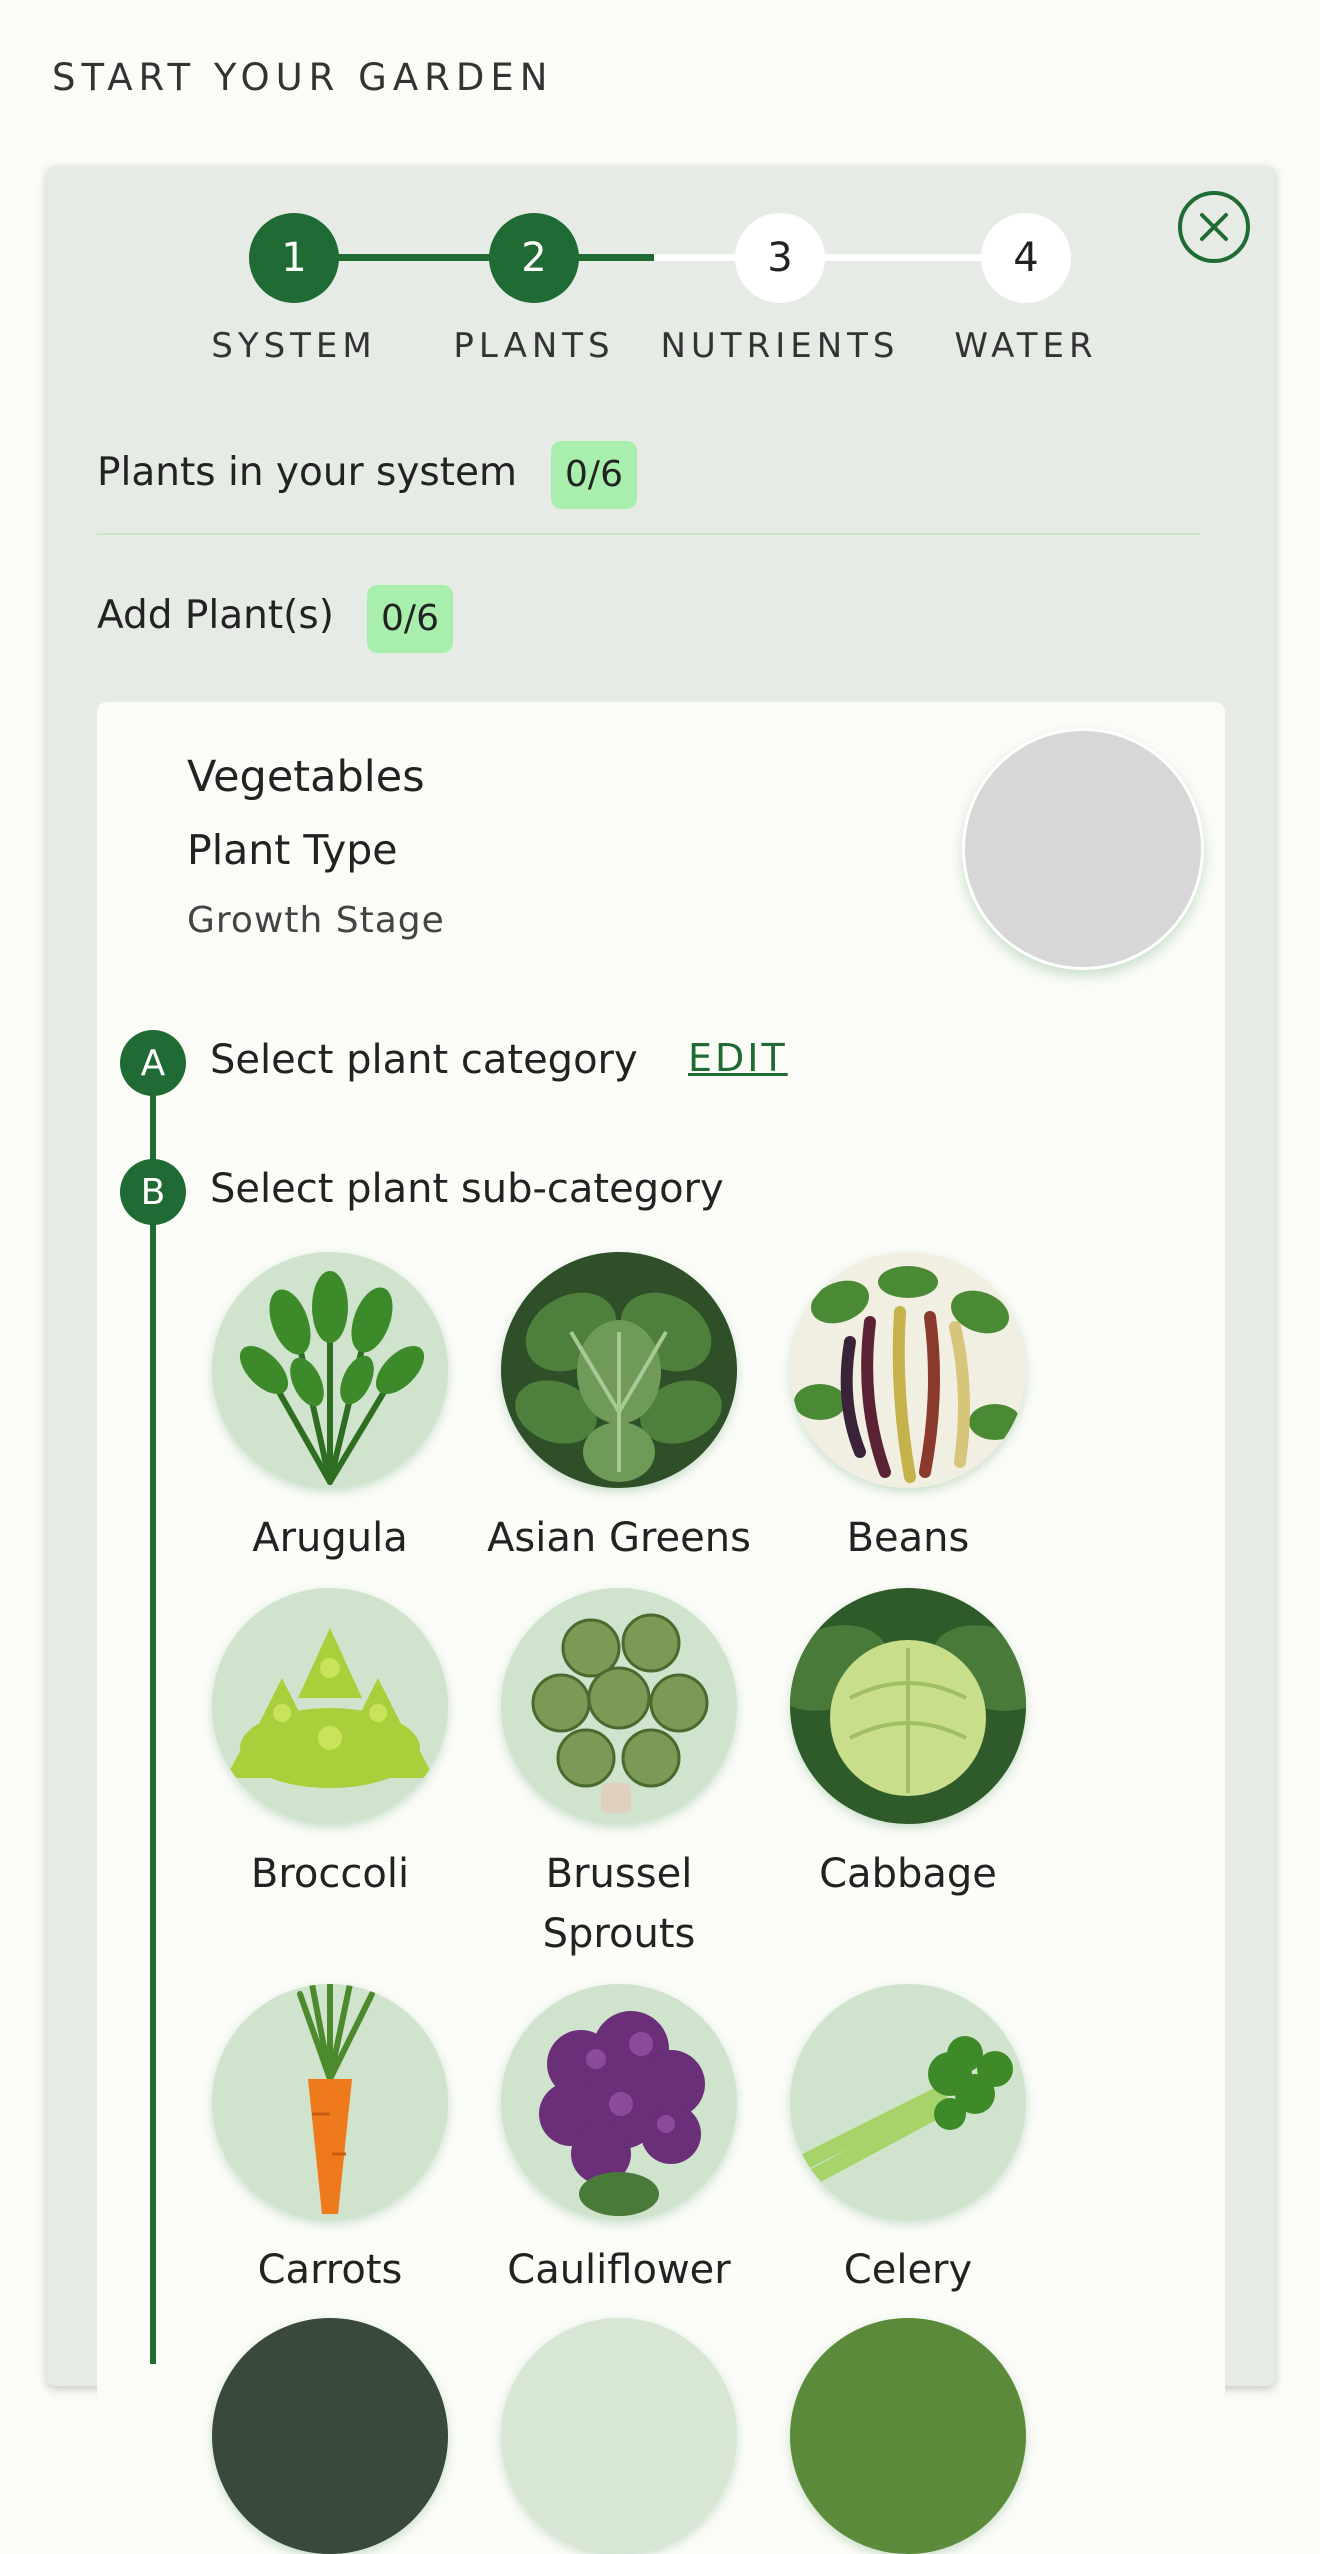 The image size is (1320, 2554). I want to click on stepper-step-3: 3, so click(780, 258).